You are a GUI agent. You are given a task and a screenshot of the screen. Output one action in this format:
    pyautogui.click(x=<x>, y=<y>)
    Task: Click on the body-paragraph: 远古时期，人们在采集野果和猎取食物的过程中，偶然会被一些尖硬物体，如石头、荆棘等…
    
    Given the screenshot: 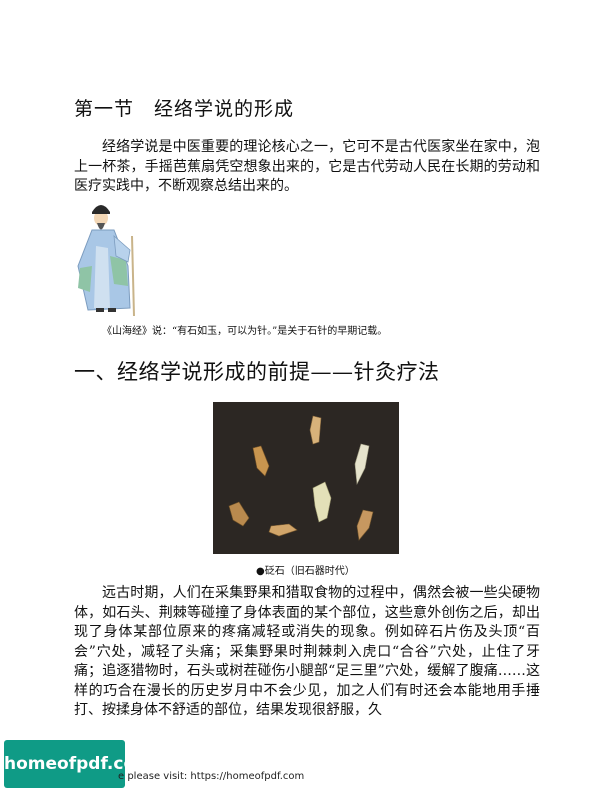 What is the action you would take?
    pyautogui.click(x=307, y=651)
    